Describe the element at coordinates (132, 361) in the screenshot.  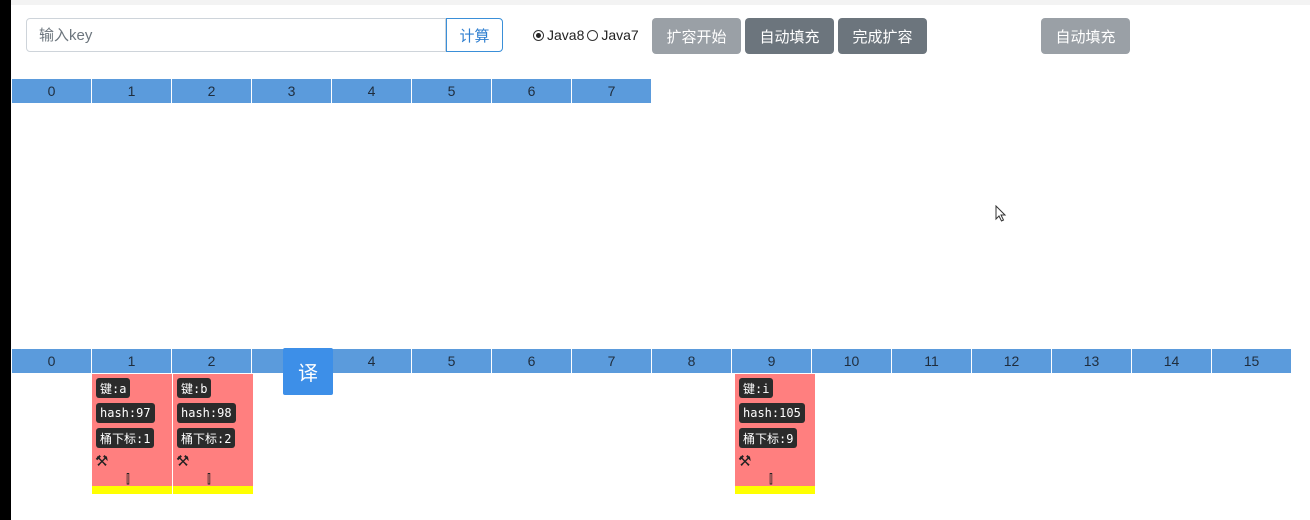
I see `new-bucket-index: 1` at that location.